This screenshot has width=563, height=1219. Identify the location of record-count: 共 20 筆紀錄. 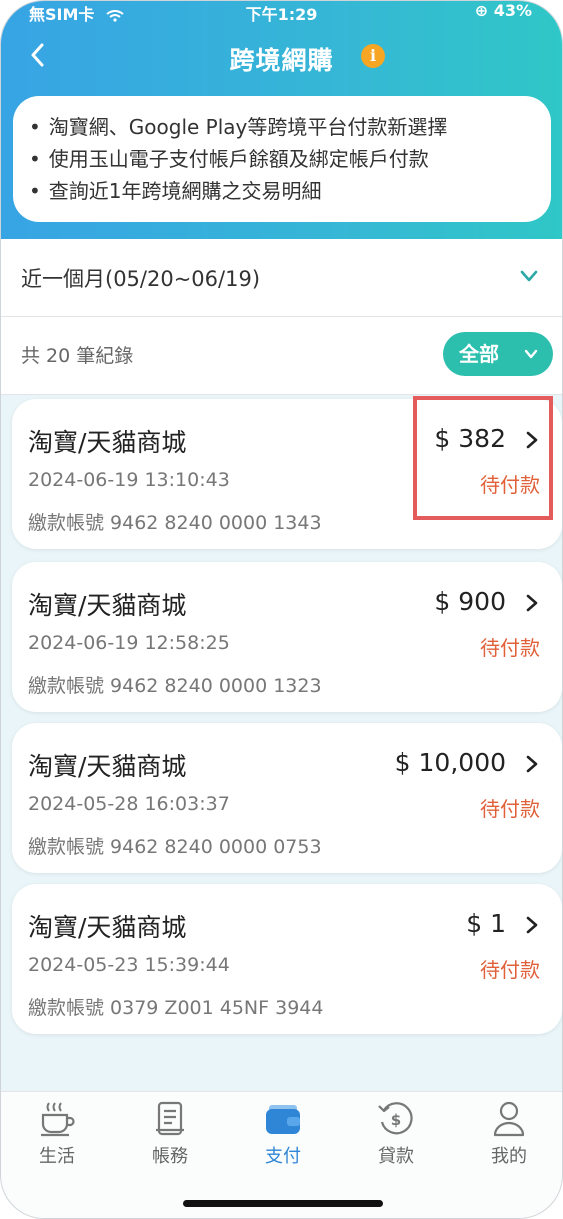
(77, 356).